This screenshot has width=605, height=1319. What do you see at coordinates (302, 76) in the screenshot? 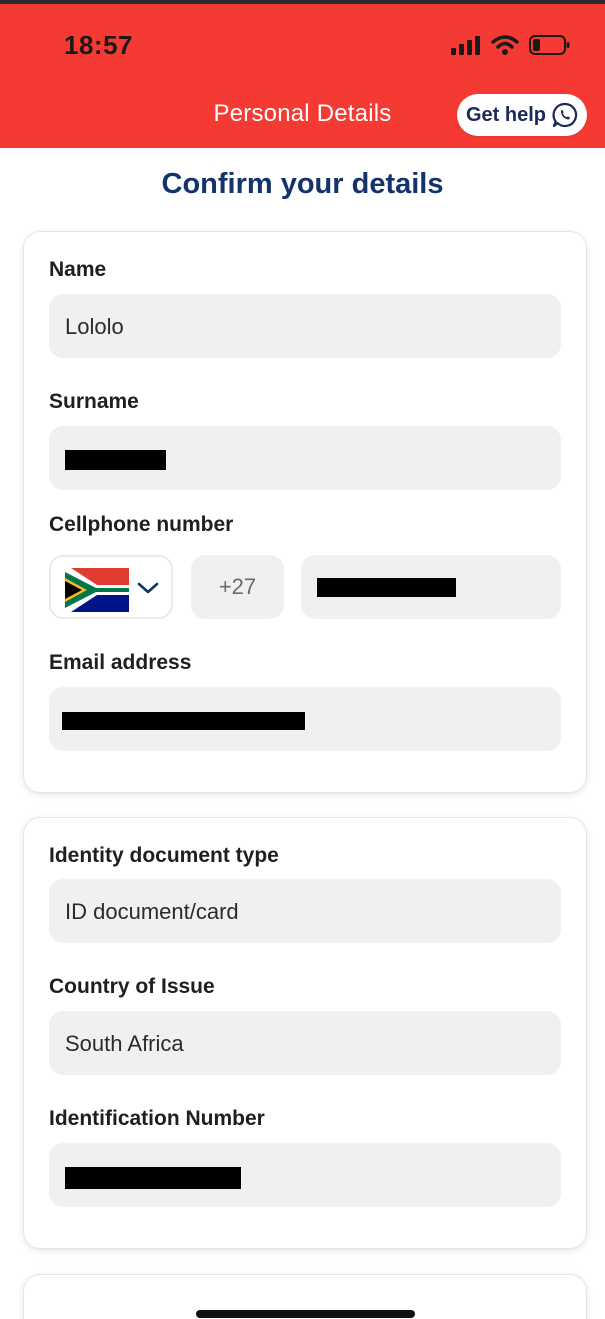
I see `app-header: 18:57 Personal Details Get help` at bounding box center [302, 76].